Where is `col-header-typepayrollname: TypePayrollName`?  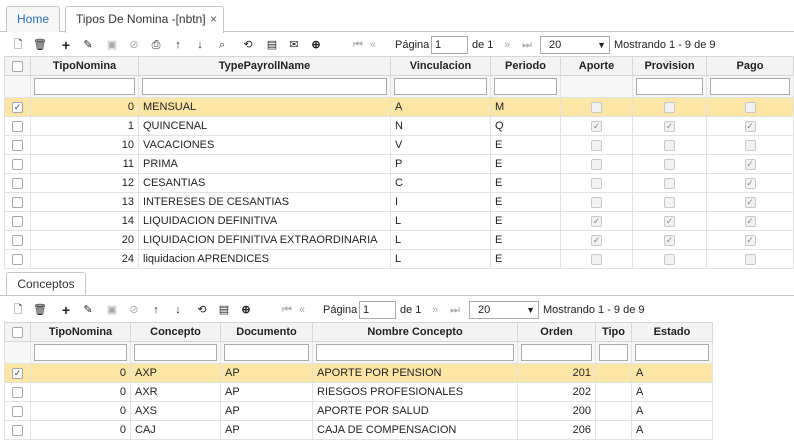
col-header-typepayrollname: TypePayrollName is located at coordinates (264, 66).